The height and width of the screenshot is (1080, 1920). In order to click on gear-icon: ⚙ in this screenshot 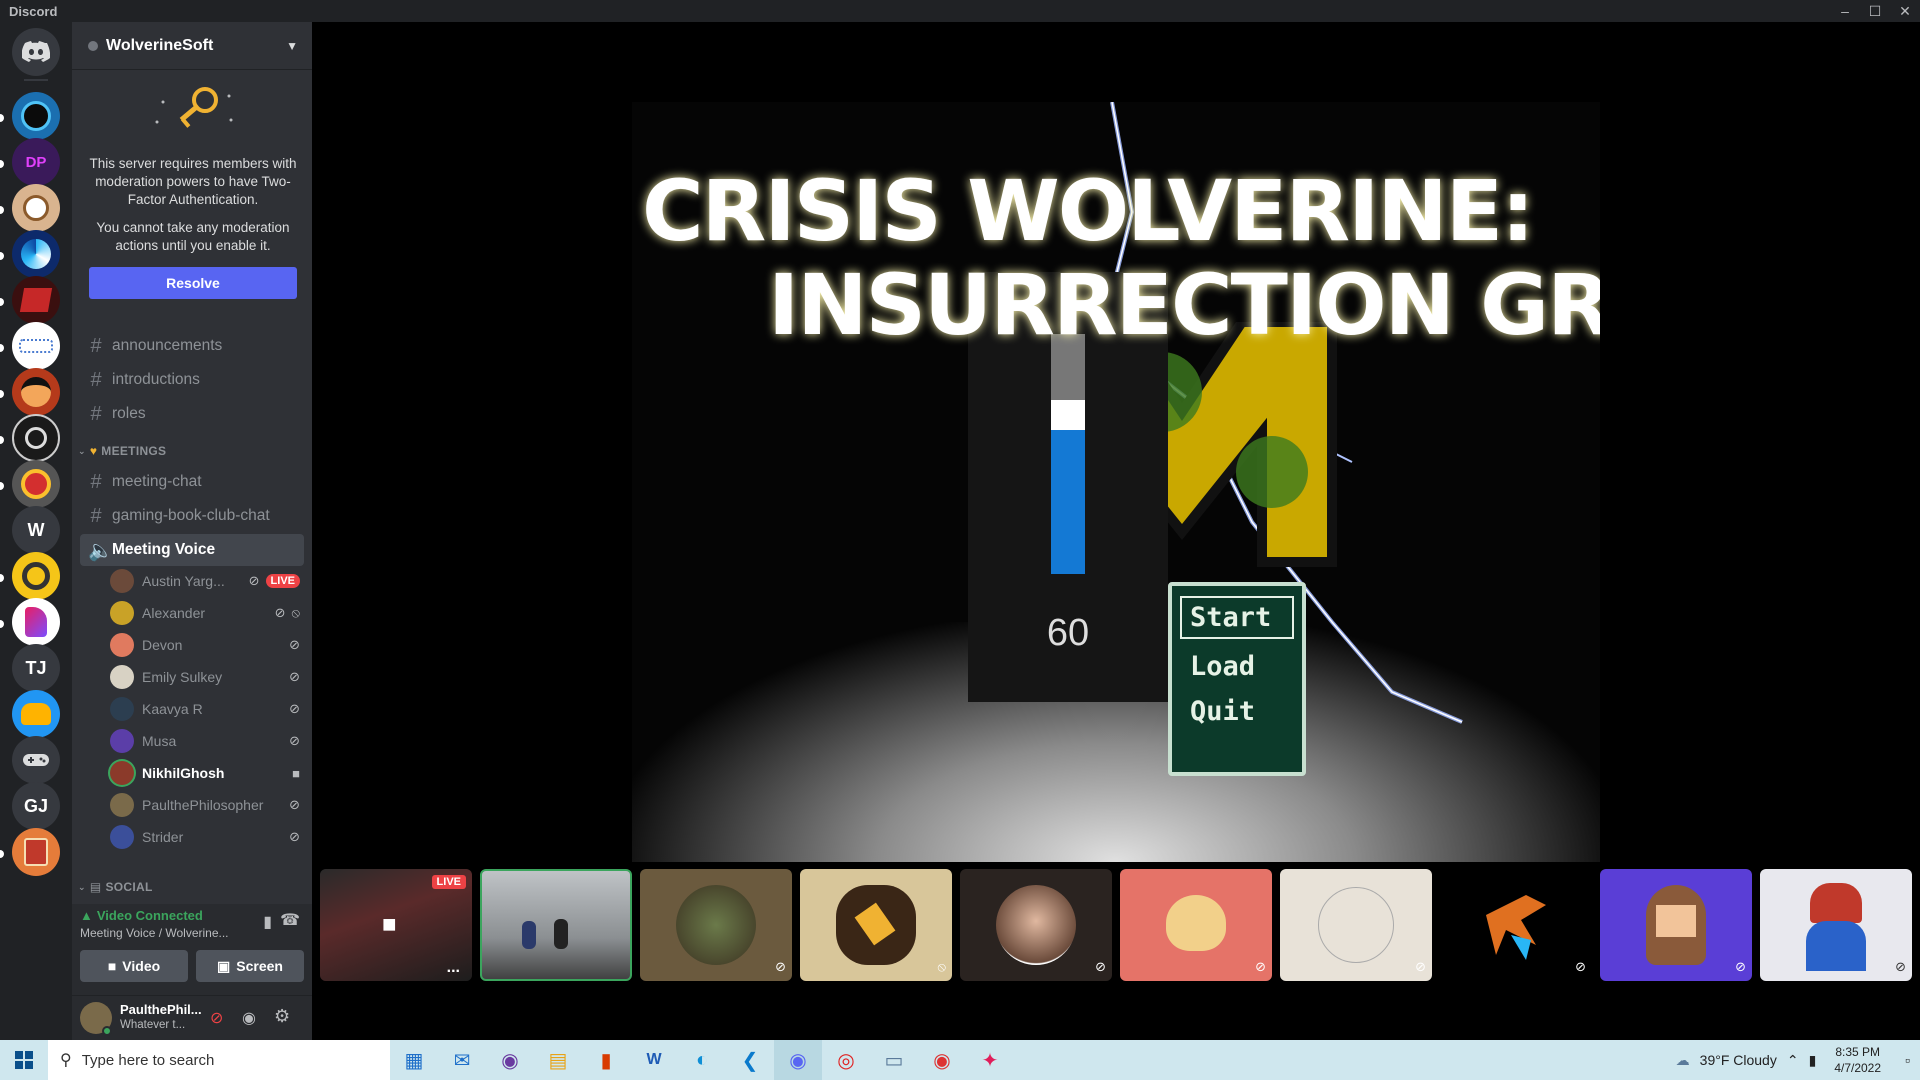, I will do `click(282, 1016)`.